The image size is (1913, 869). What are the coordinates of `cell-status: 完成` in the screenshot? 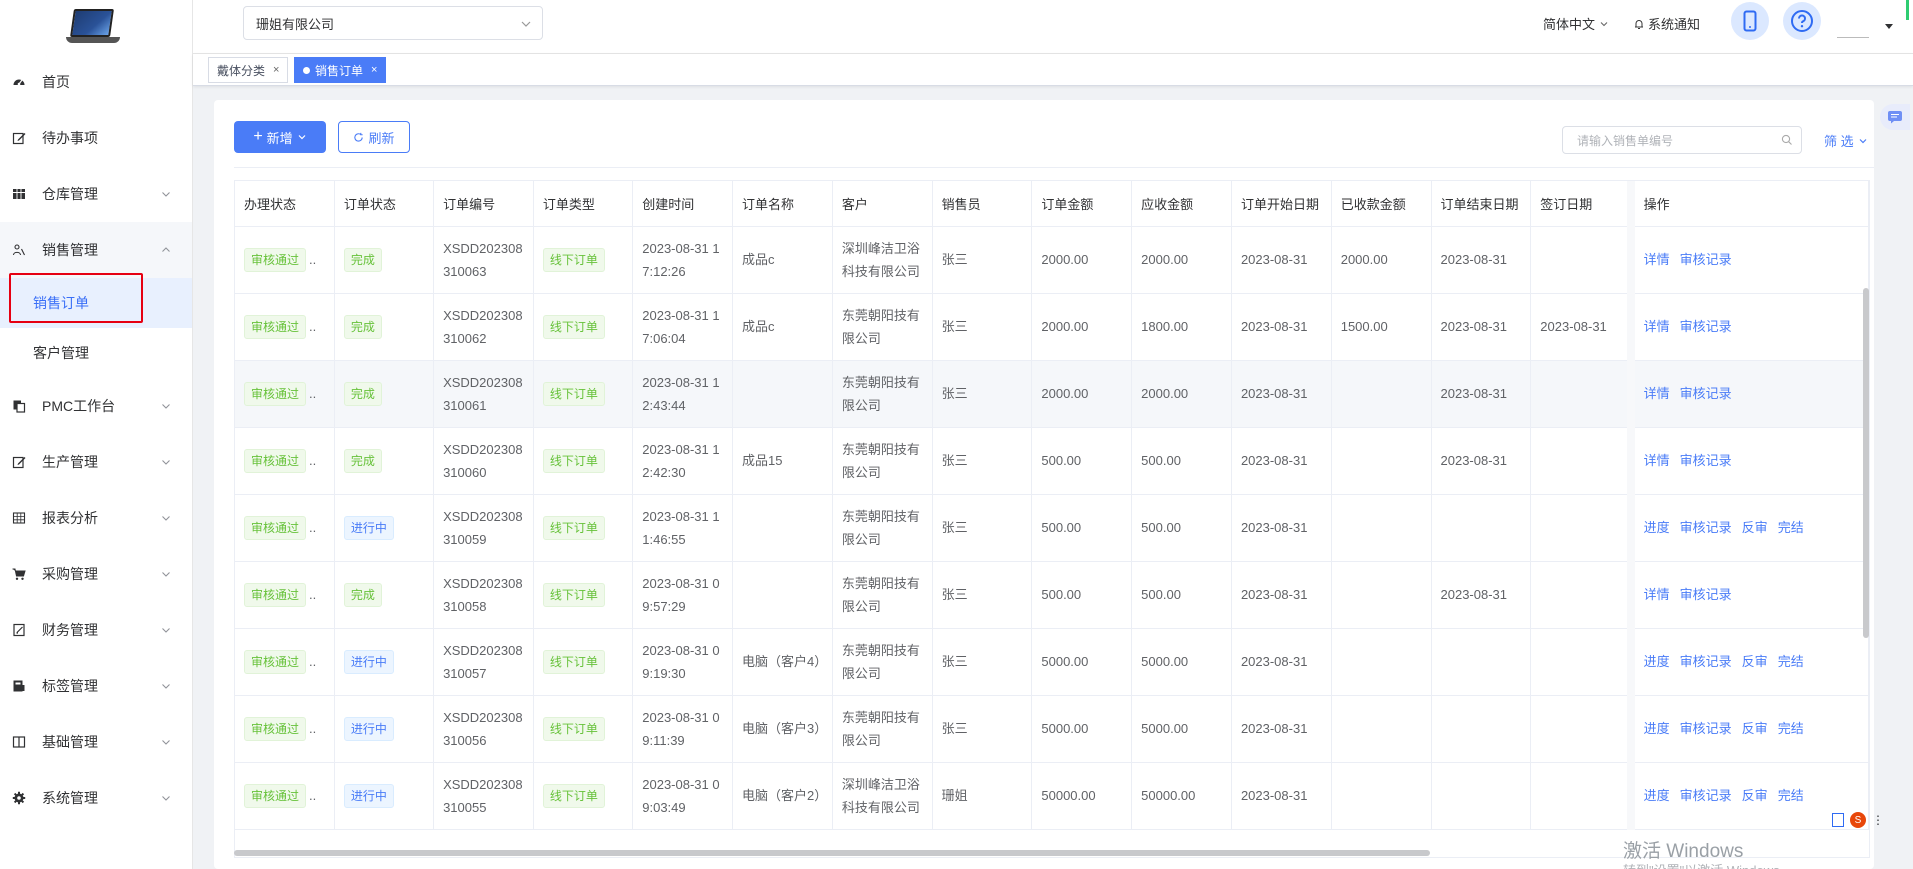 It's located at (384, 595).